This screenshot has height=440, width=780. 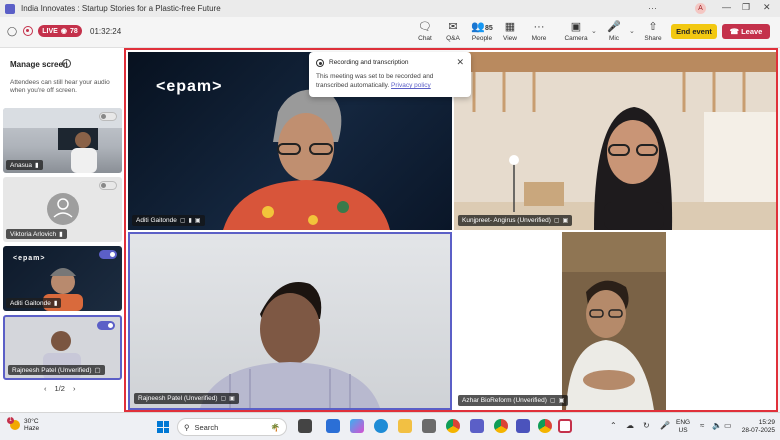 I want to click on store-app-icon, so click(x=429, y=426).